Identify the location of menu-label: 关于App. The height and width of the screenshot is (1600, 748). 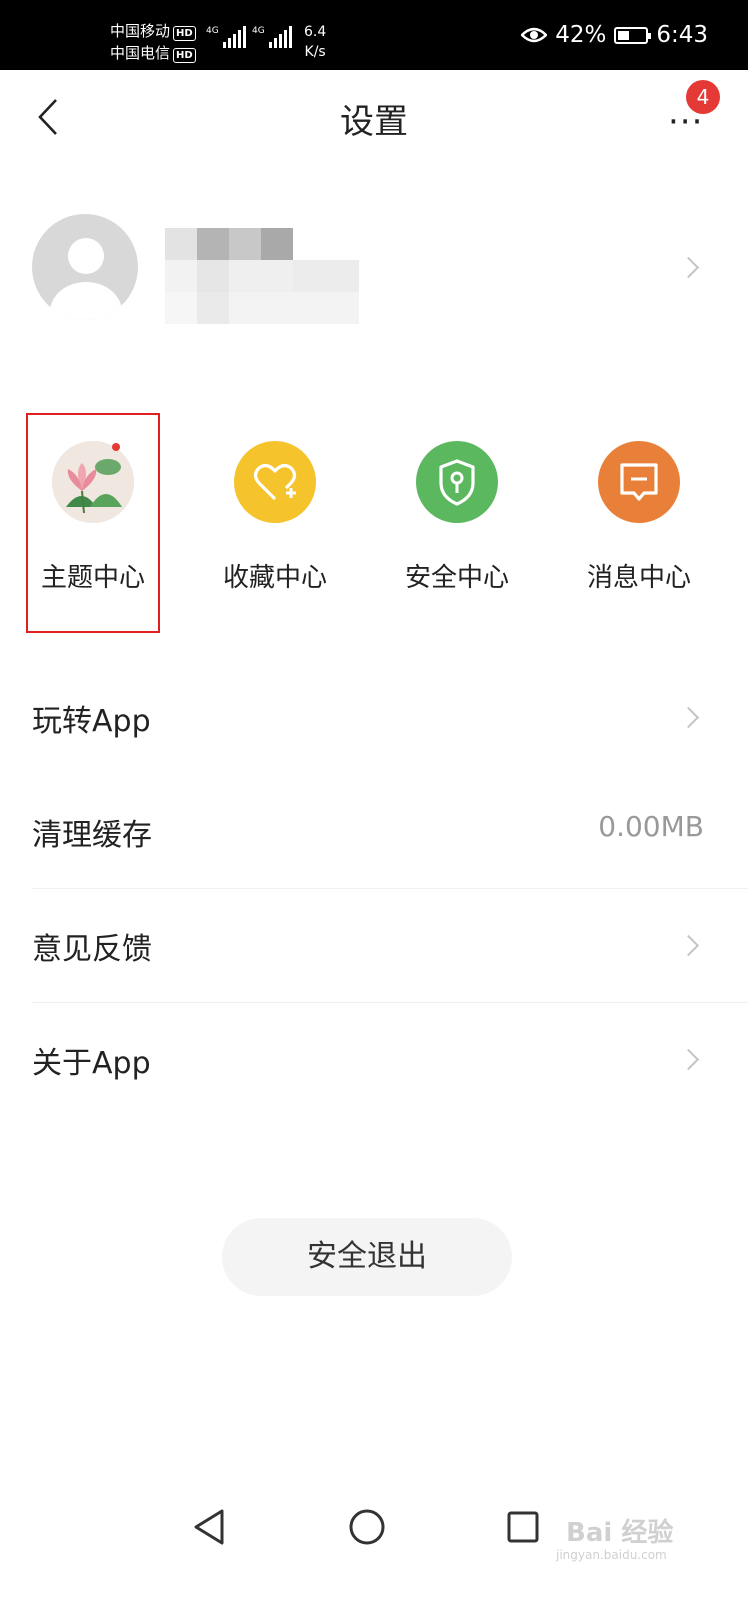
(91, 1063).